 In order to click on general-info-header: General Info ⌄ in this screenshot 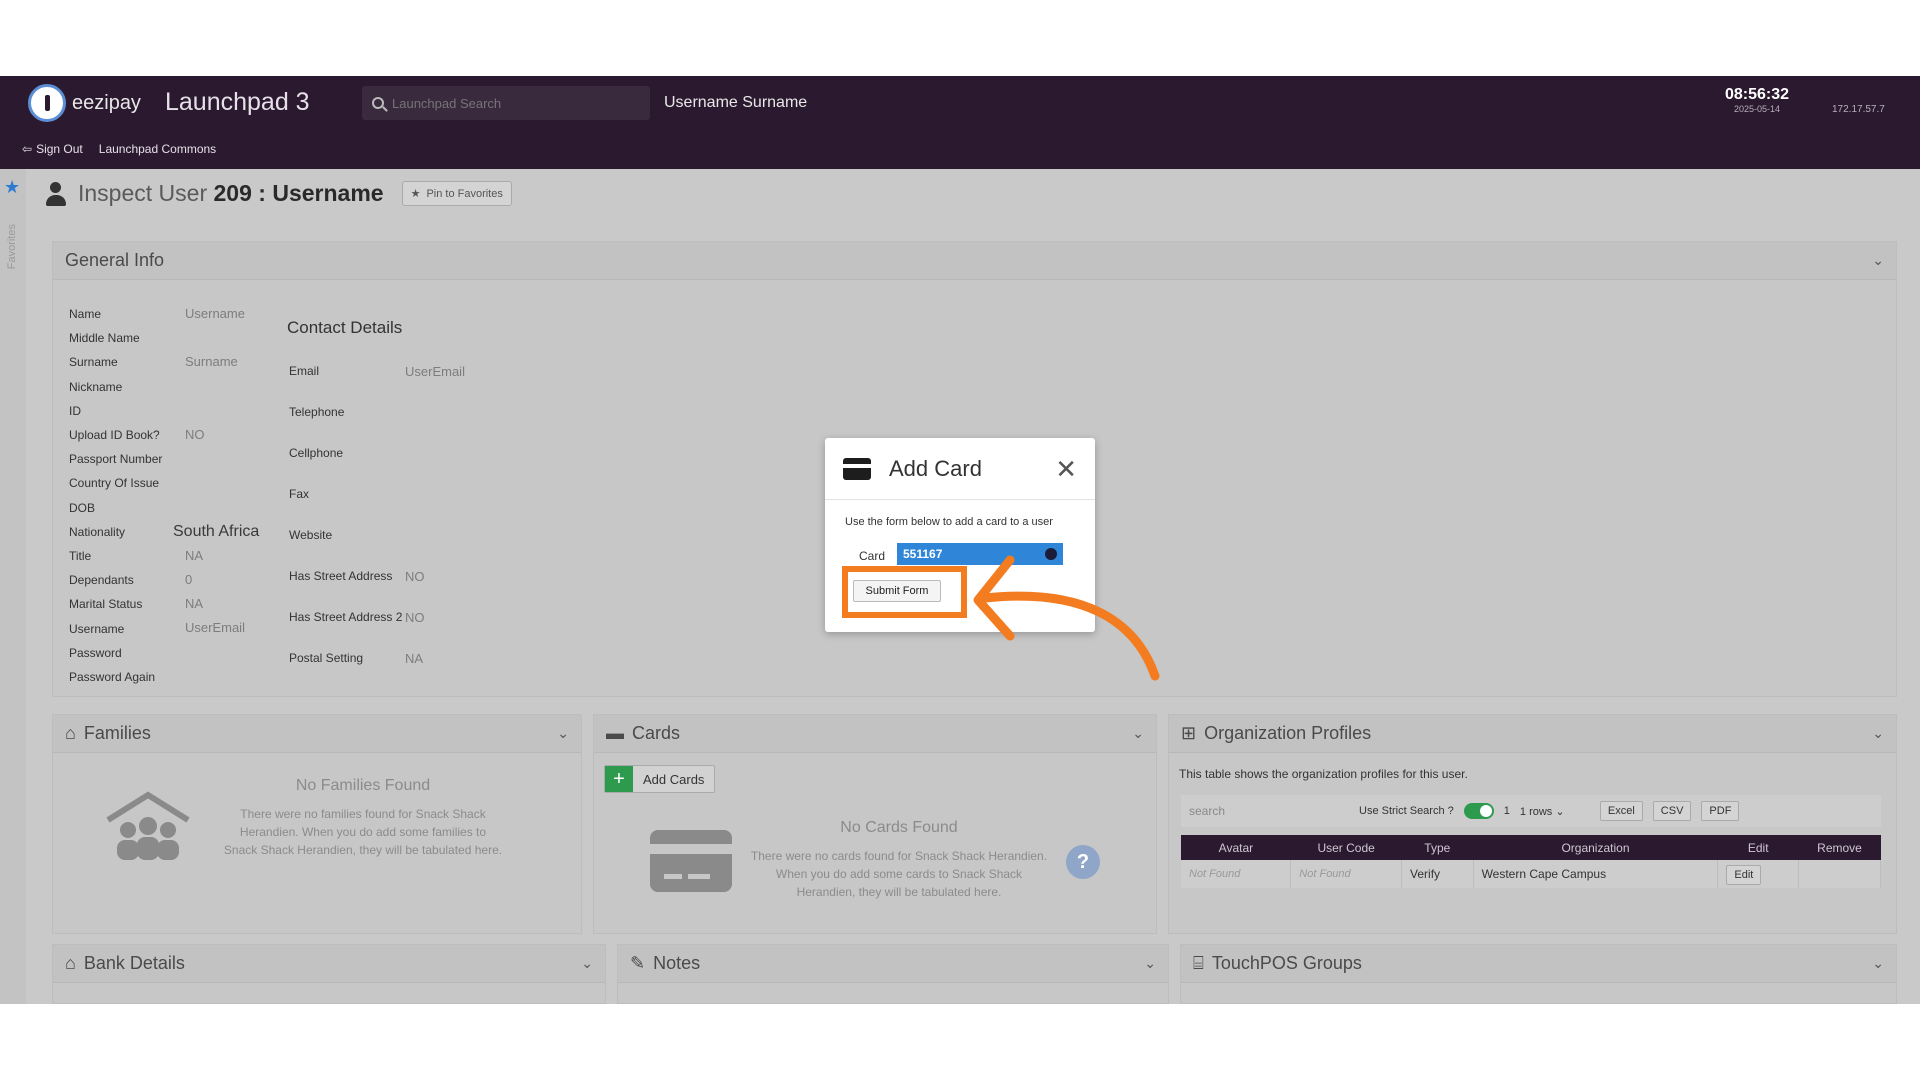, I will do `click(974, 261)`.